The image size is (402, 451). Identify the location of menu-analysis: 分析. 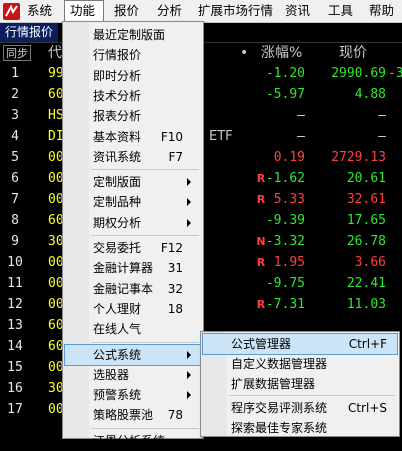
(169, 11).